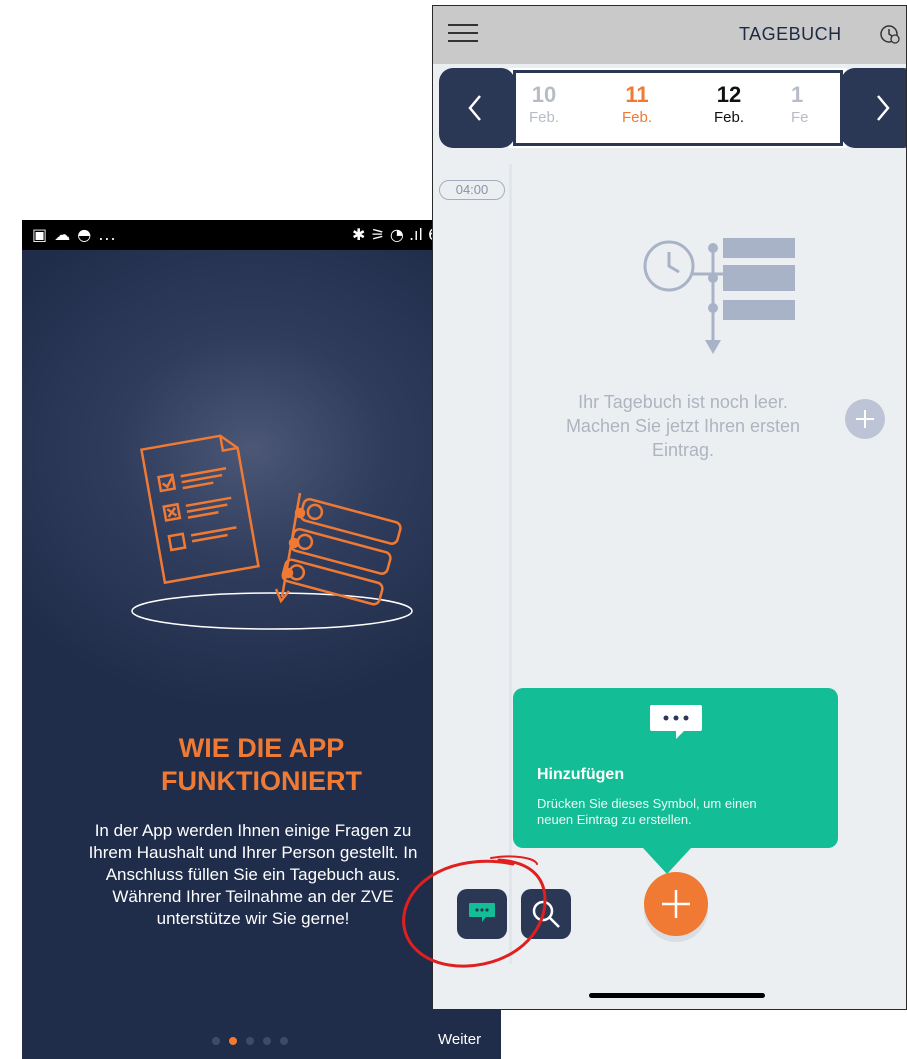 This screenshot has width=907, height=1059. Describe the element at coordinates (233, 1041) in the screenshot. I see `page-dot-active` at that location.